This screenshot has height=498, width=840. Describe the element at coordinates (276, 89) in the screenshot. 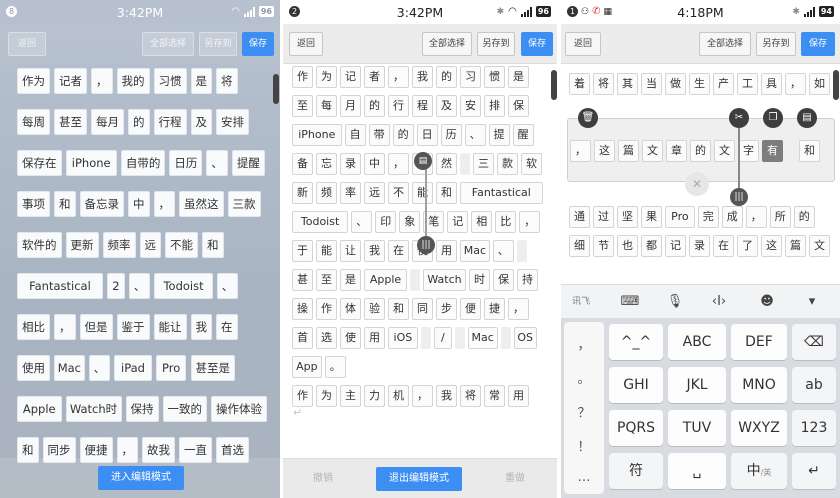

I see `scrollbar` at that location.